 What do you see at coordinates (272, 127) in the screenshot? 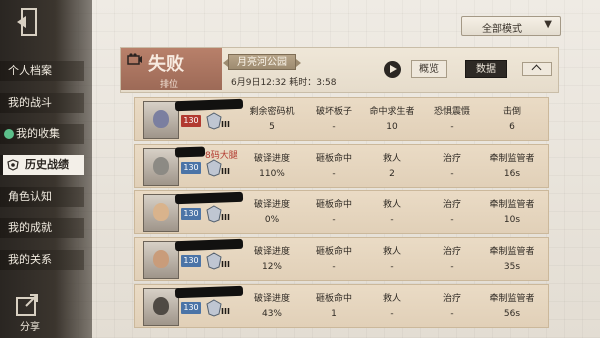
I see `stat-value: 5` at bounding box center [272, 127].